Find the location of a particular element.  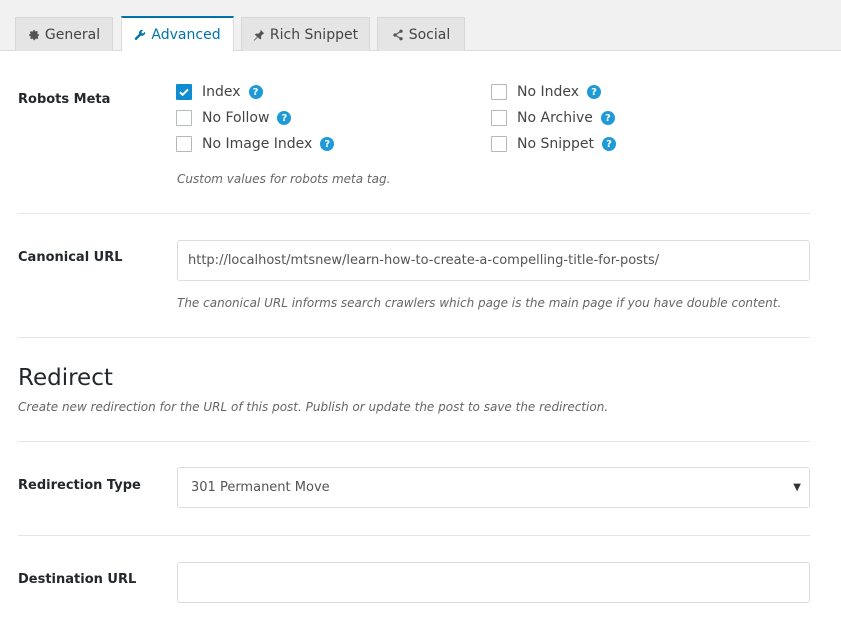

destination-url-label: Destination URL is located at coordinates (77, 579).